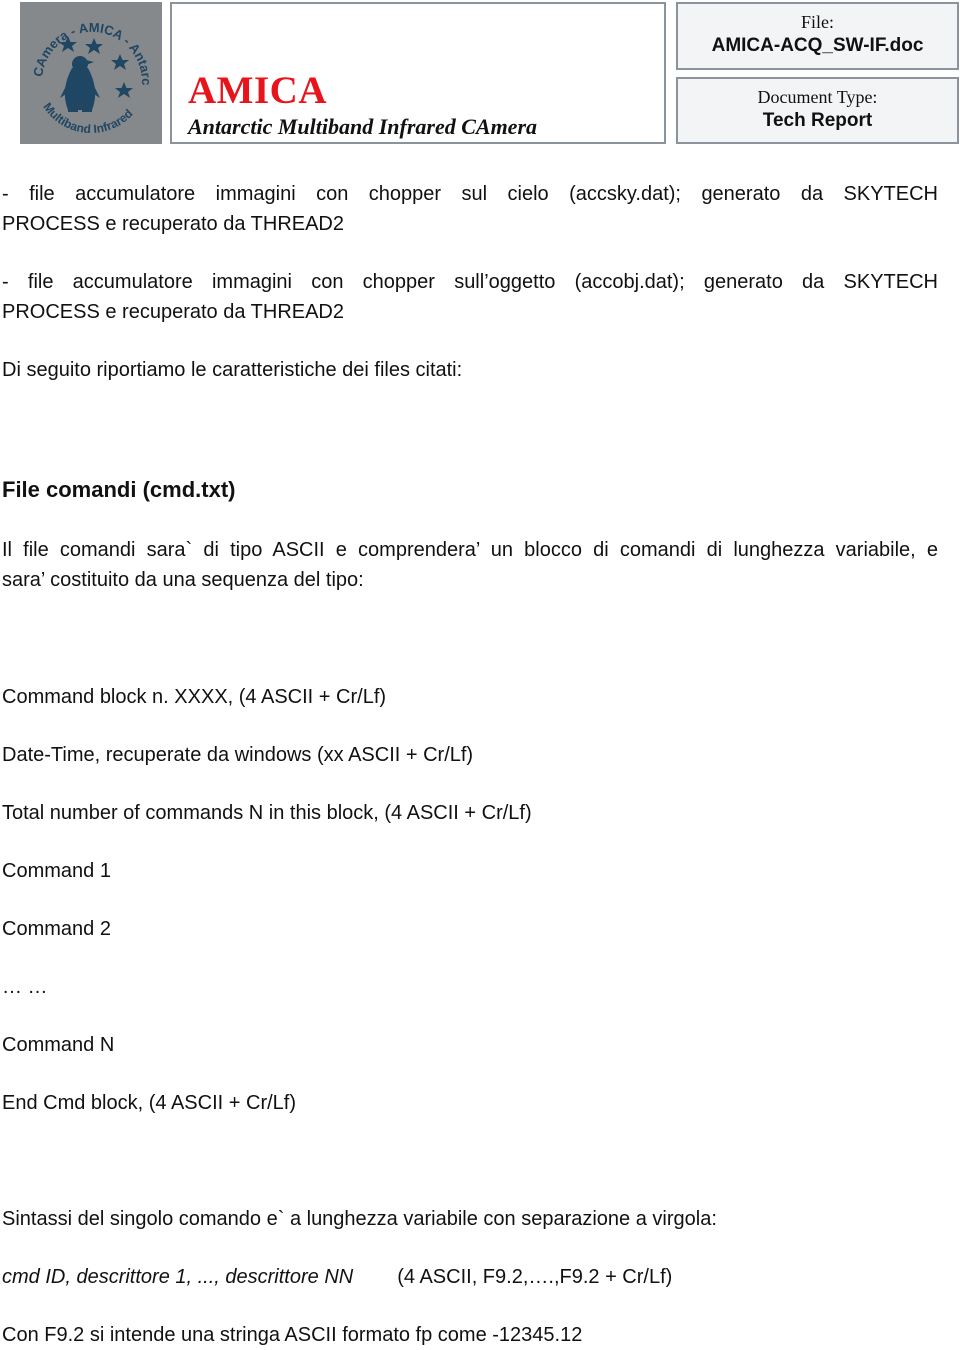 The height and width of the screenshot is (1350, 960). Describe the element at coordinates (817, 97) in the screenshot. I see `document-type-label: Document Type:` at that location.